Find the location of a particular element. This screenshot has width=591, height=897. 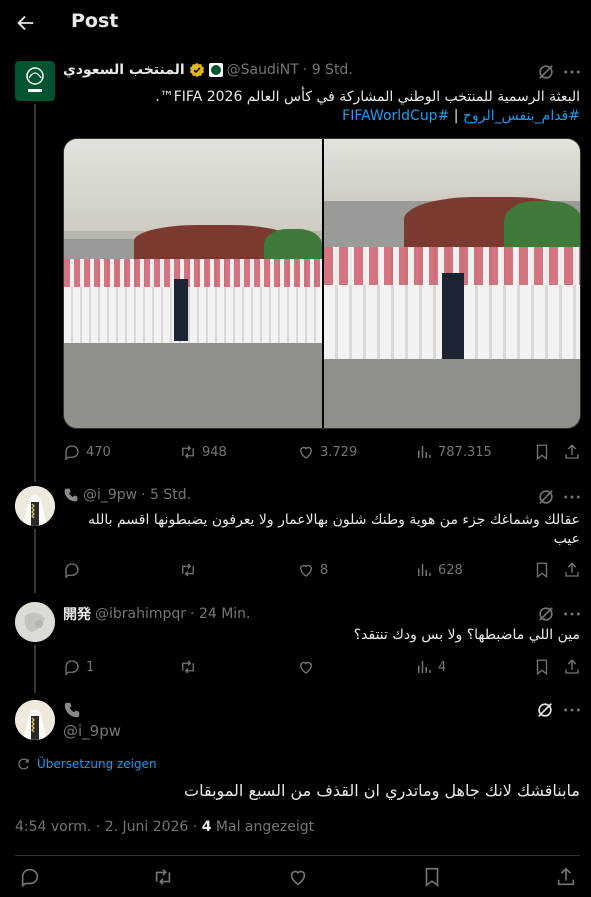

reply-count: 470 is located at coordinates (98, 452).